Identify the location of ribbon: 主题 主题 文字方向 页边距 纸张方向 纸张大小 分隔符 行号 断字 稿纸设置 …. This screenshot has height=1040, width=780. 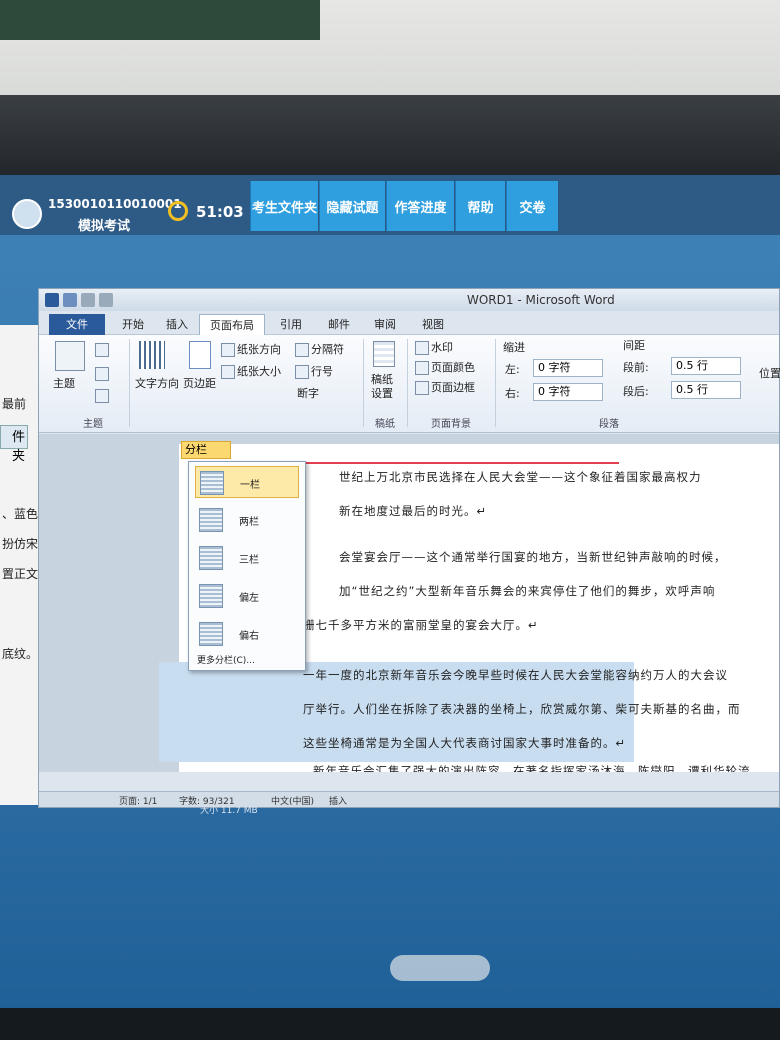
(409, 384).